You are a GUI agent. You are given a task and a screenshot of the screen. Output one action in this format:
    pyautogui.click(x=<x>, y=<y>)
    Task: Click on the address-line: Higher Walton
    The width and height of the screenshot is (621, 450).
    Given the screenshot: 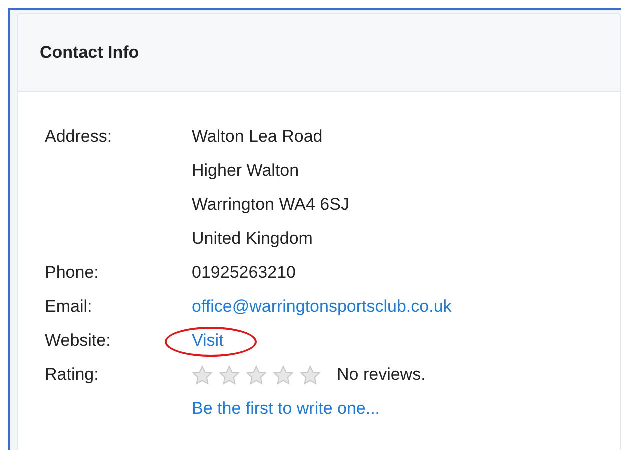 What is the action you would take?
    pyautogui.click(x=246, y=171)
    